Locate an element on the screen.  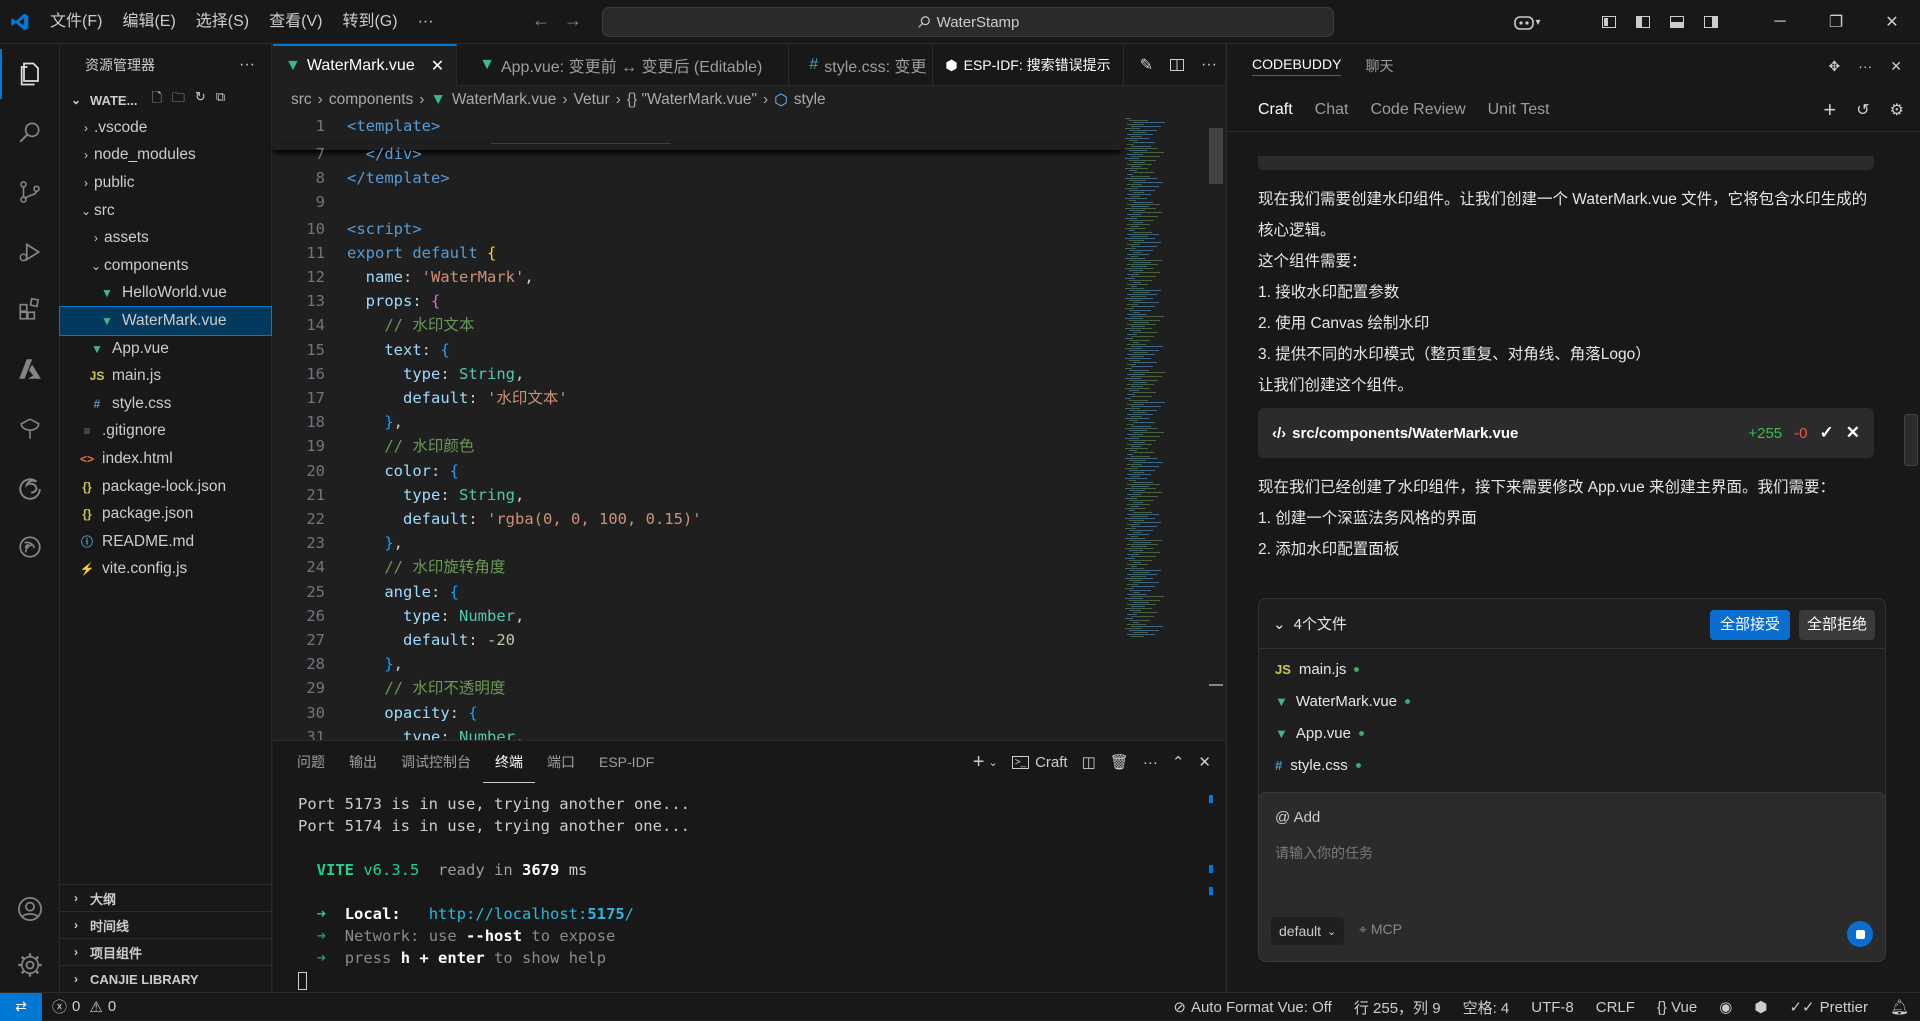
tree-file: ▼ WaterMark.vue is located at coordinates (165, 321).